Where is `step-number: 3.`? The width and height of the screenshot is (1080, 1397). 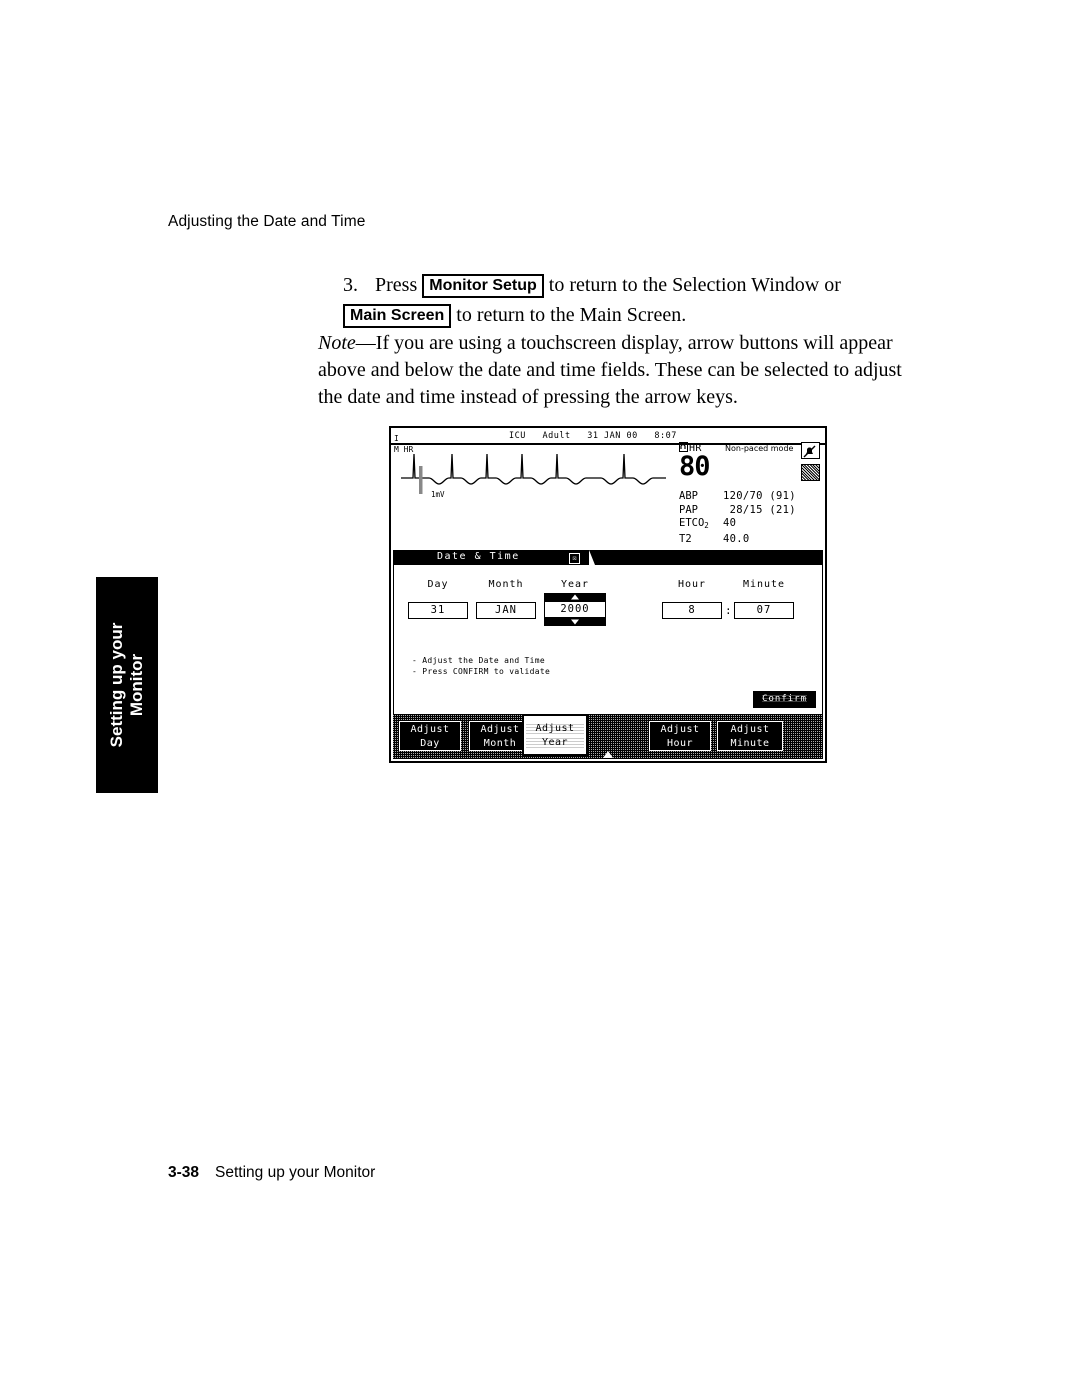 step-number: 3. is located at coordinates (350, 285).